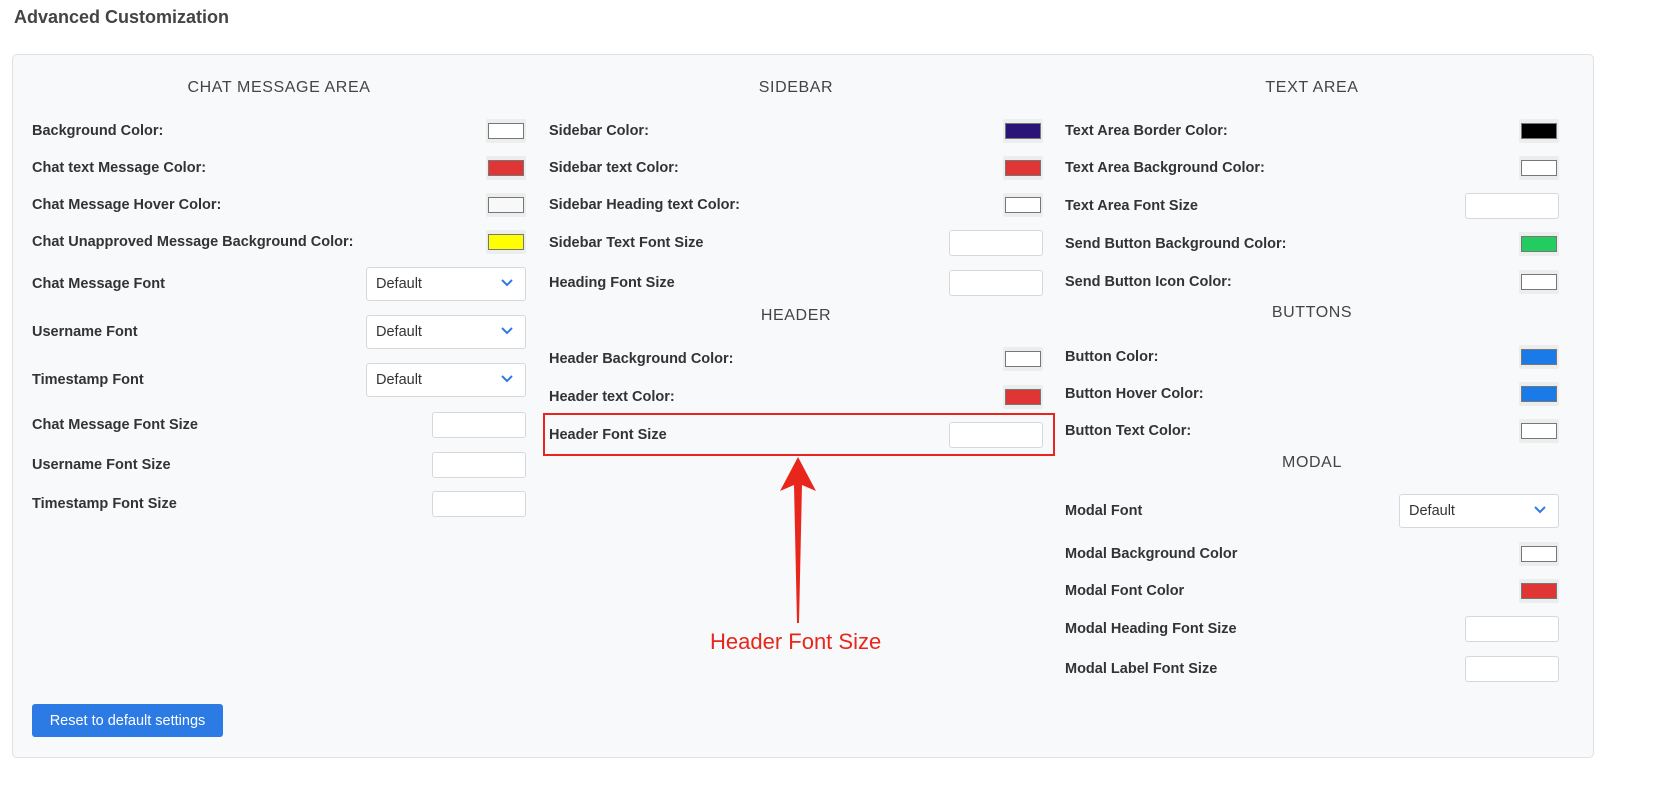  I want to click on setting-label: Modal Font Color, so click(1125, 591).